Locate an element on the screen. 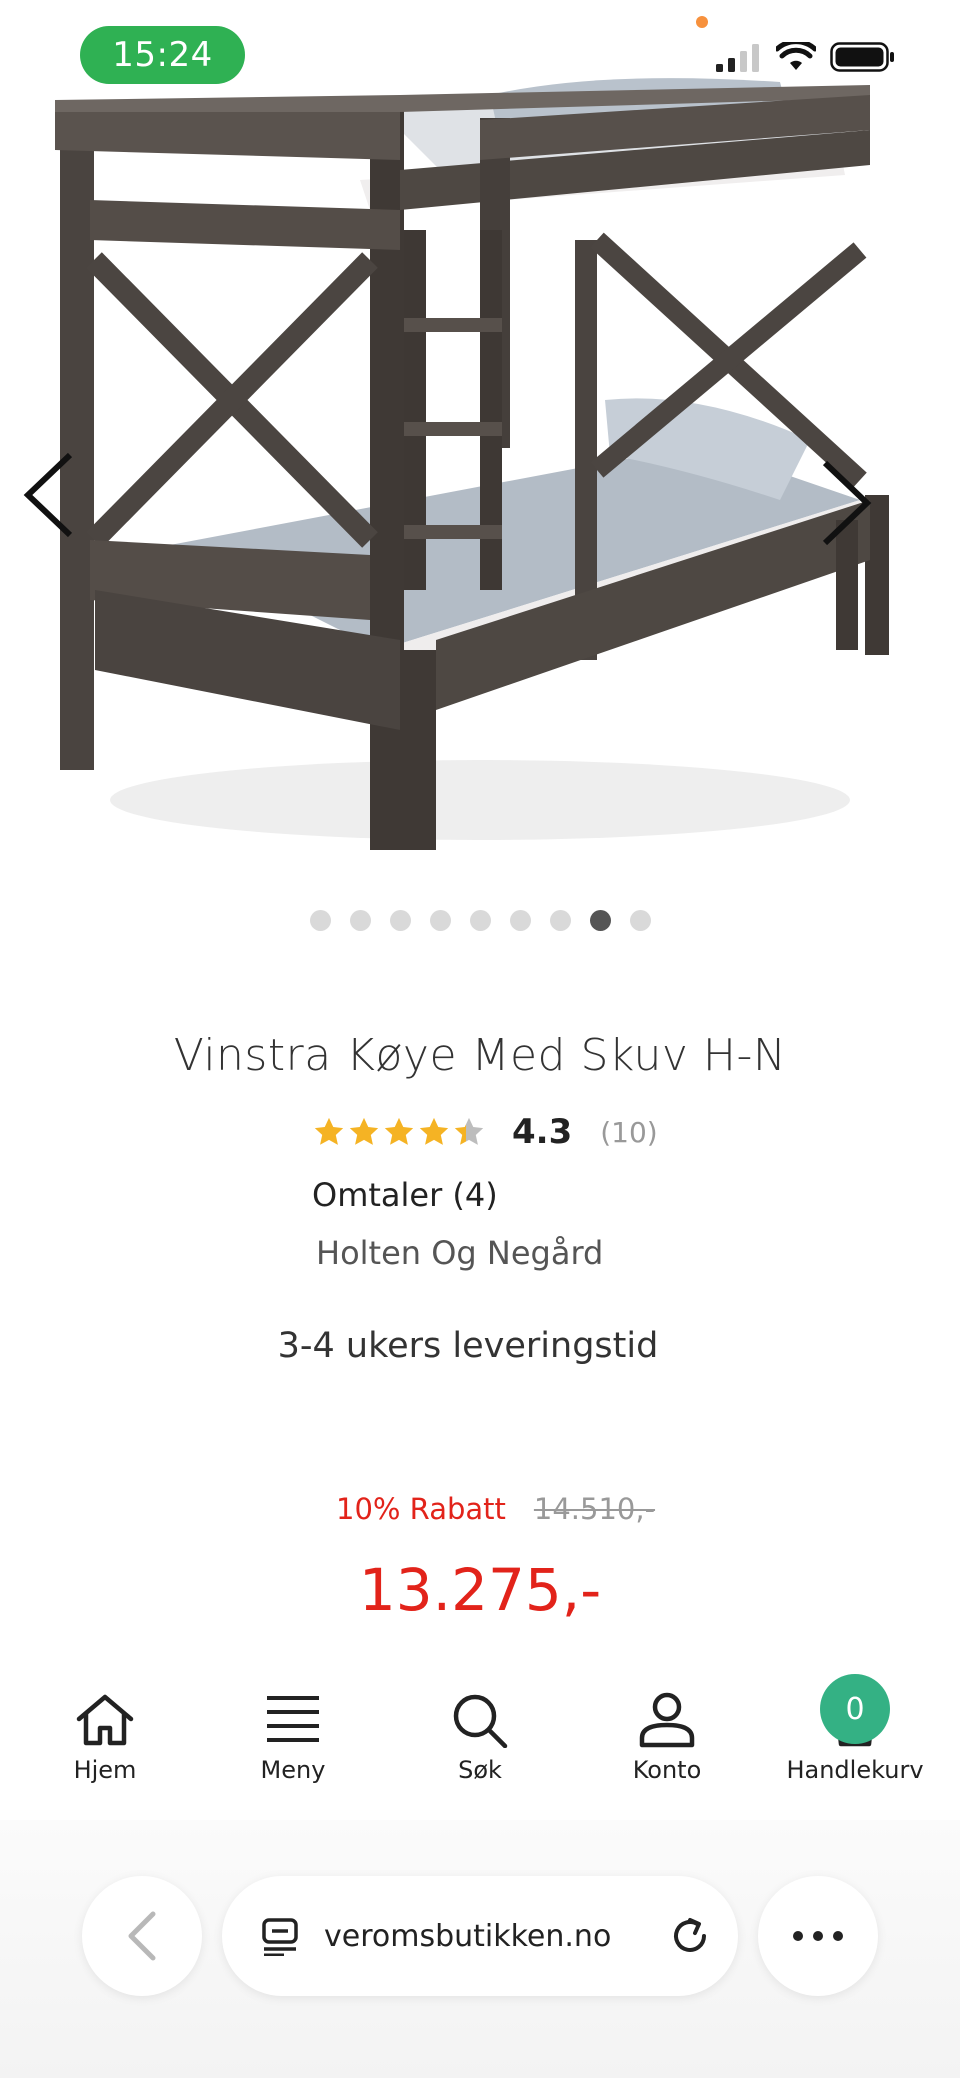  previous-image-button is located at coordinates (50, 495).